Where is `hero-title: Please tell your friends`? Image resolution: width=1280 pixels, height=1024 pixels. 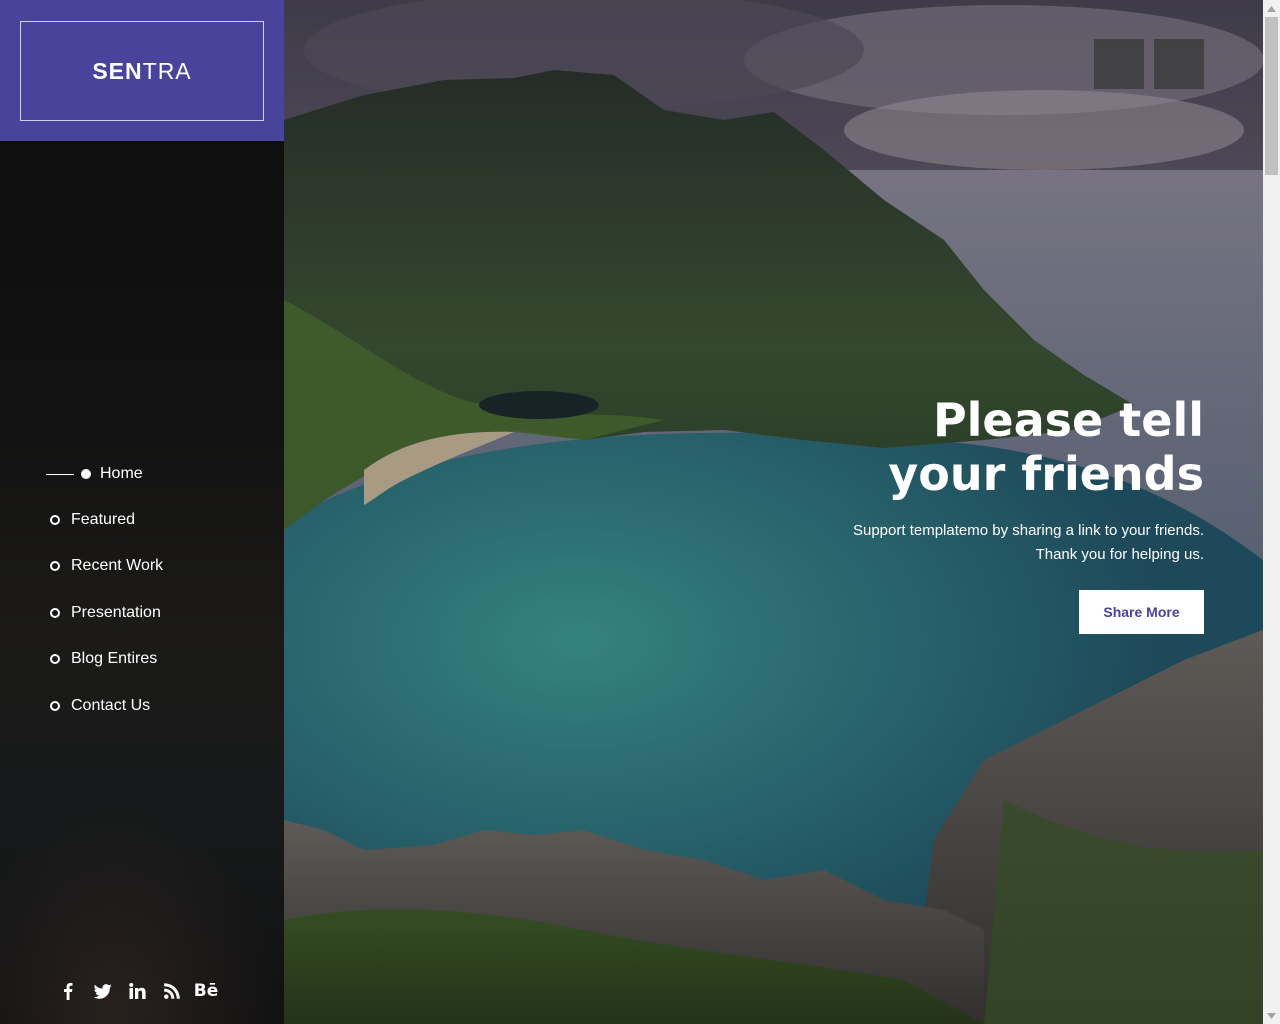
hero-title: Please tell your friends is located at coordinates (974, 447).